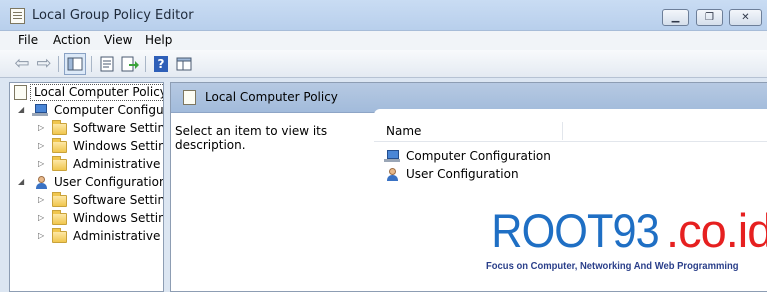  What do you see at coordinates (478, 156) in the screenshot?
I see `list-item-label: Computer Configuration` at bounding box center [478, 156].